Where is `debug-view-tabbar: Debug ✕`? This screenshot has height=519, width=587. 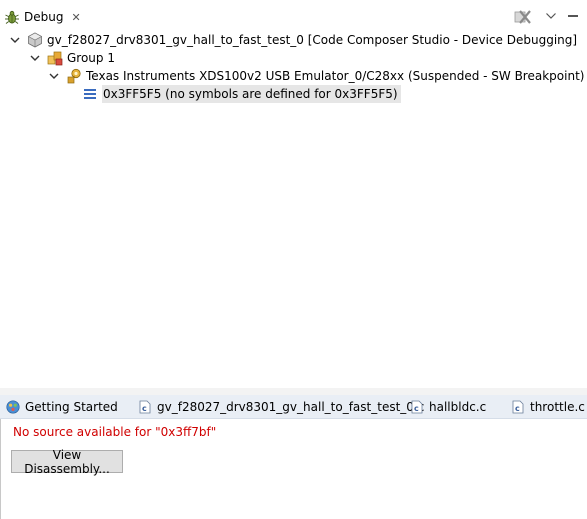
debug-view-tabbar: Debug ✕ is located at coordinates (293, 15).